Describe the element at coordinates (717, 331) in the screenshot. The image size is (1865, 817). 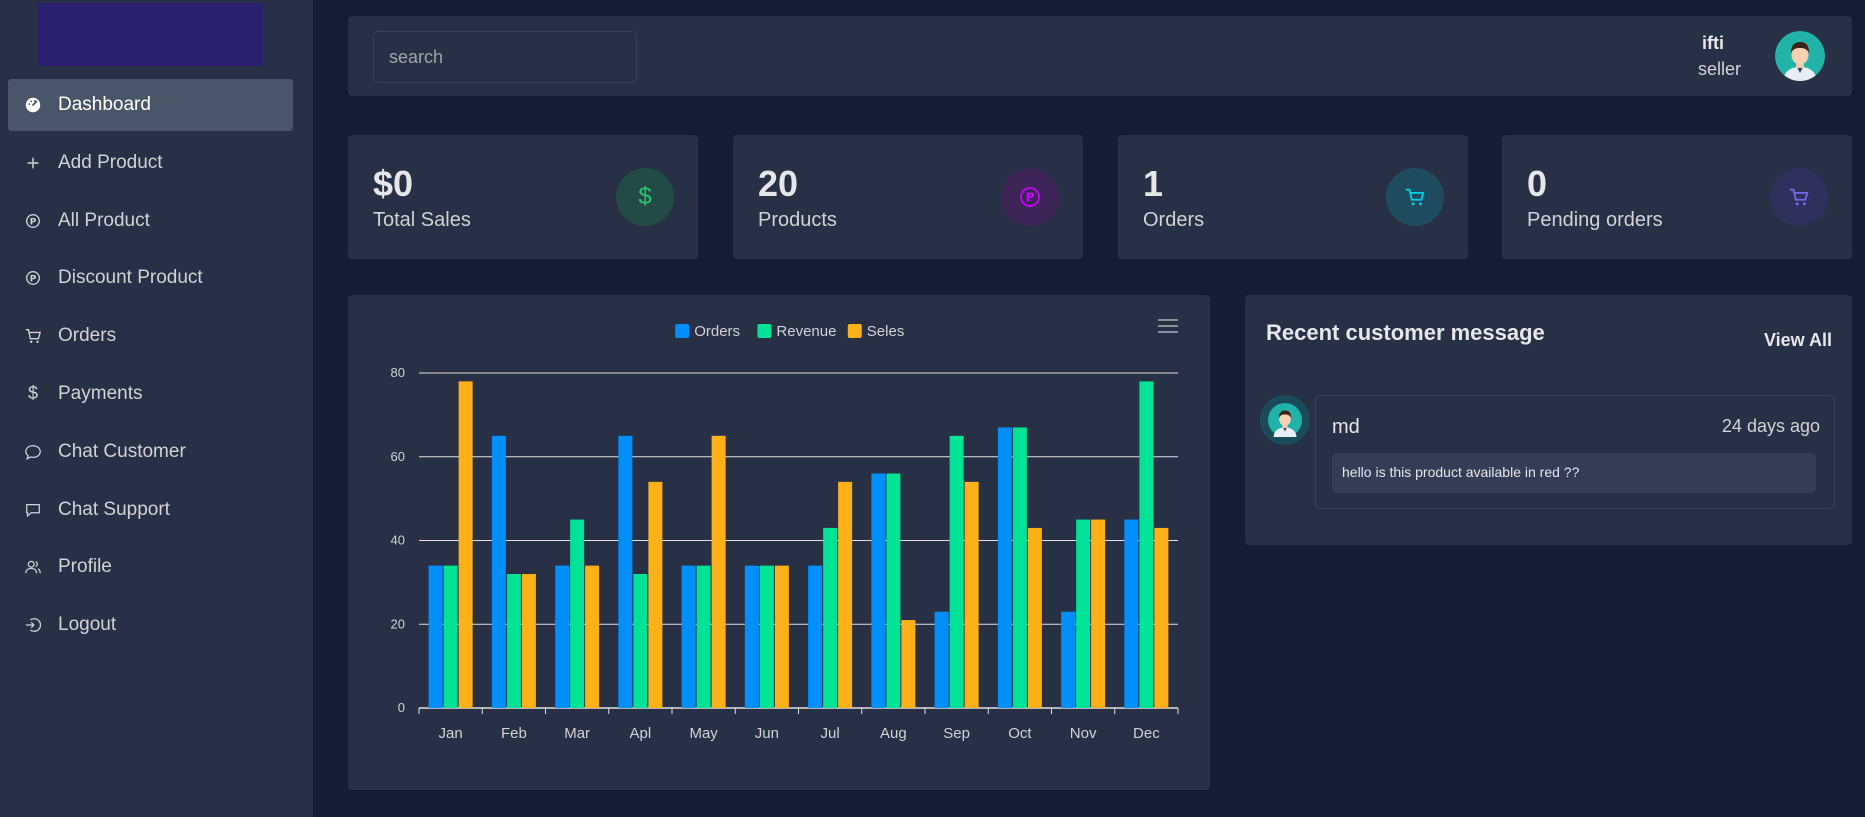
I see `legend-label: Orders` at that location.